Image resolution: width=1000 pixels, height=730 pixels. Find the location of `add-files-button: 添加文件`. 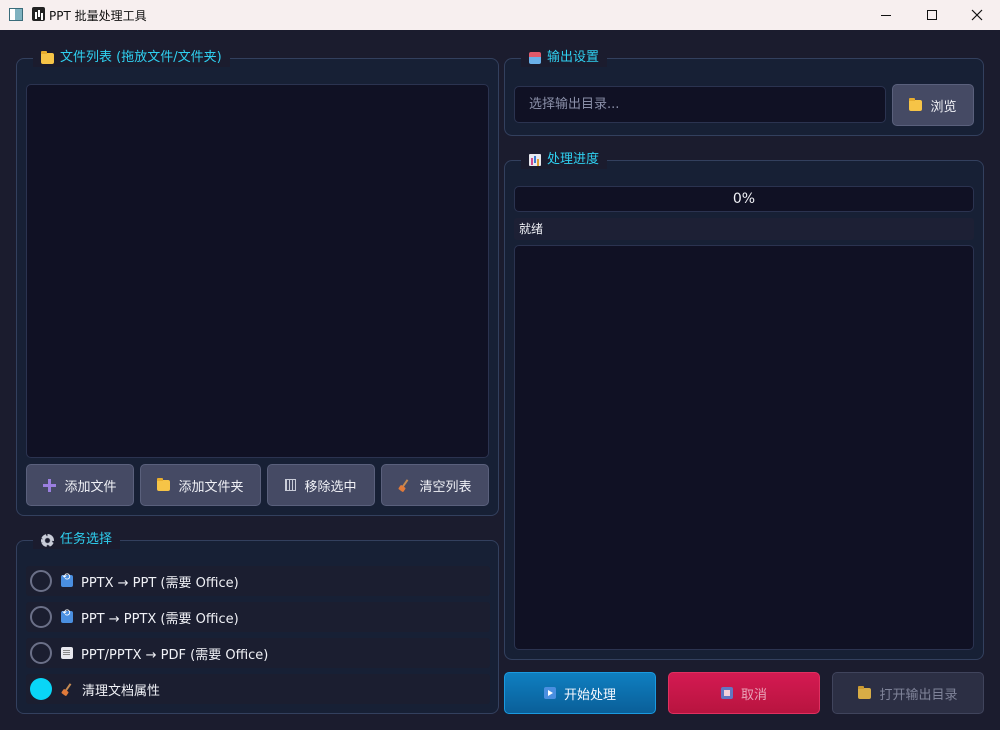

add-files-button: 添加文件 is located at coordinates (80, 485).